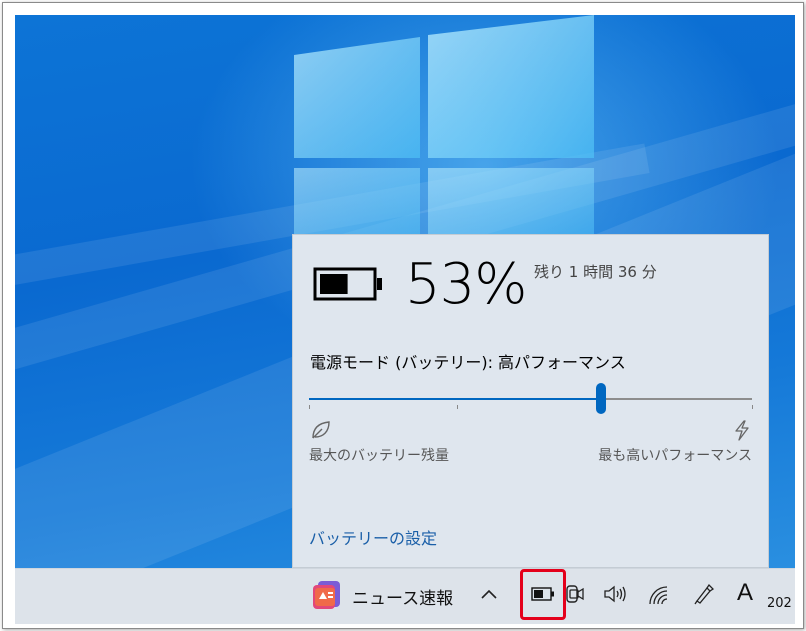  What do you see at coordinates (489, 594) in the screenshot?
I see `chevron-up-icon` at bounding box center [489, 594].